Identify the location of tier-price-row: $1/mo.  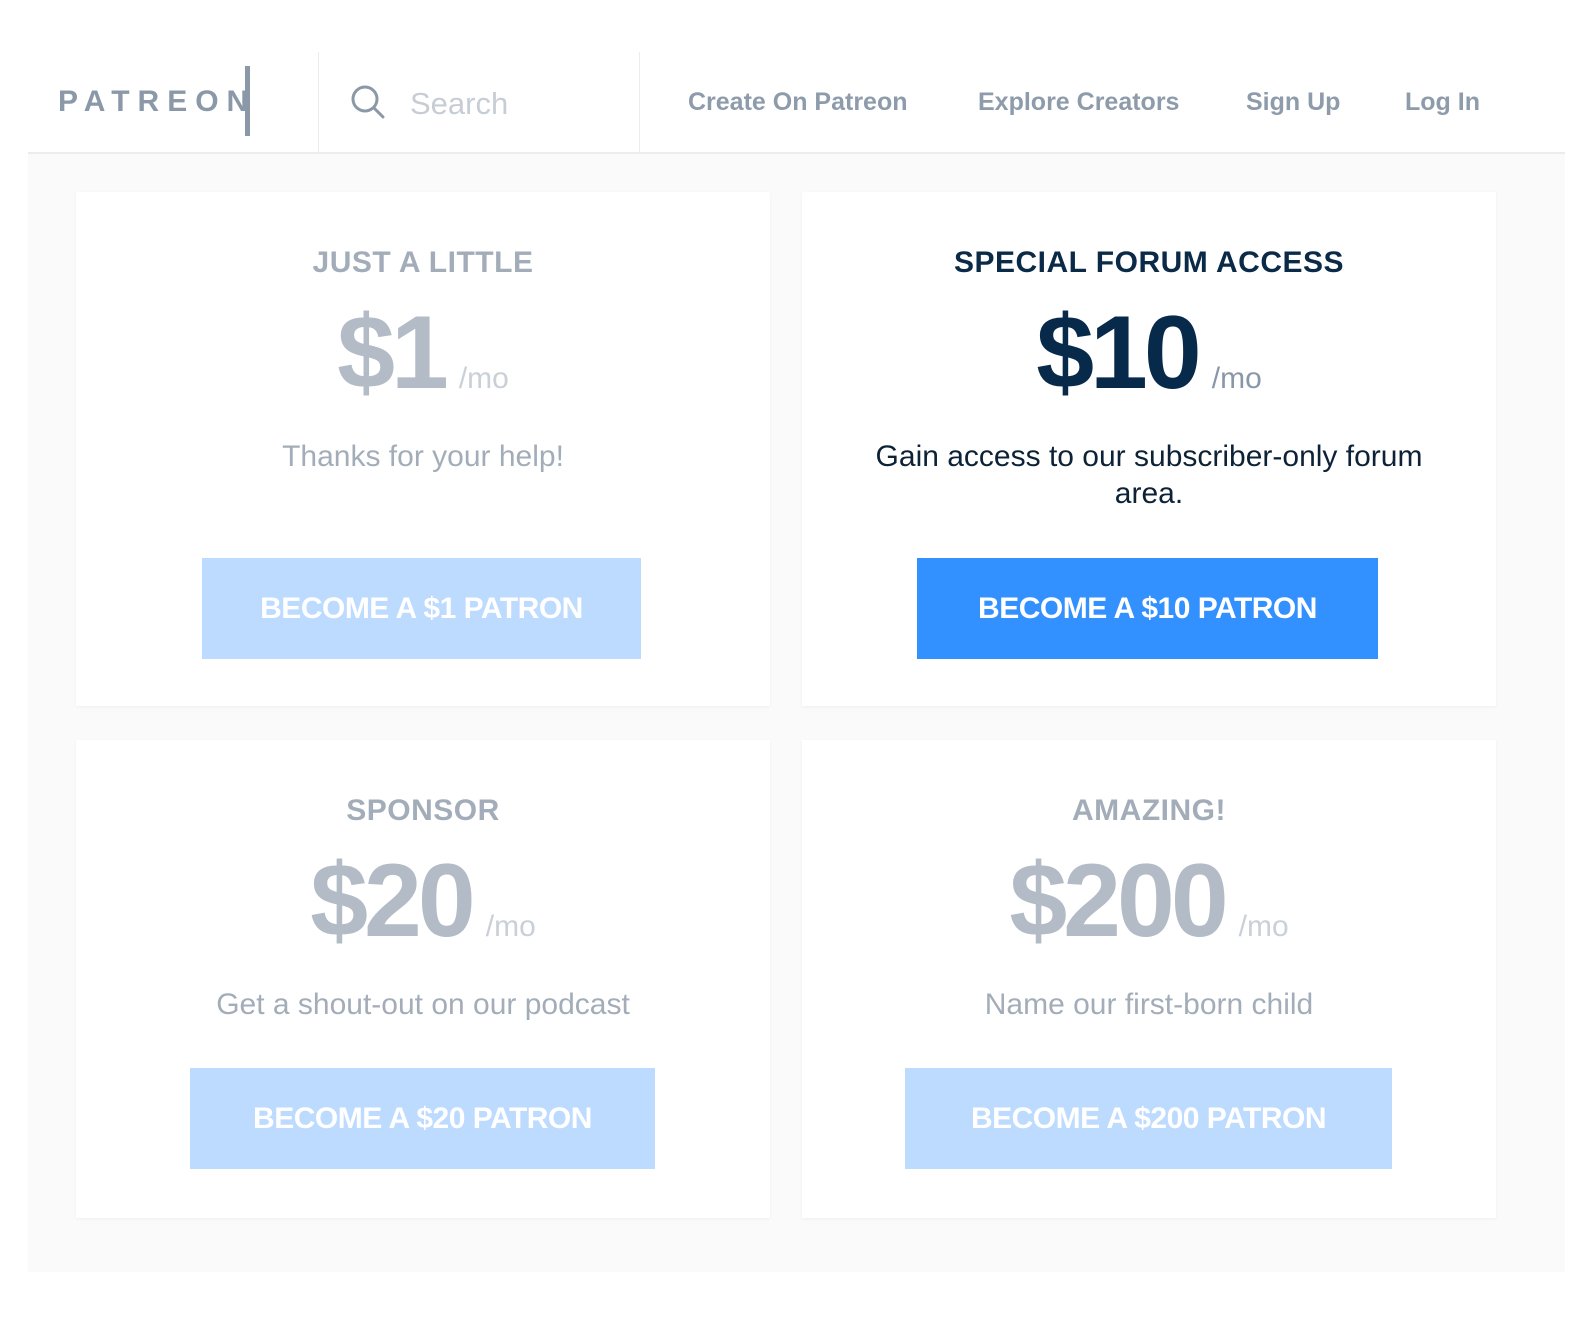
(423, 353).